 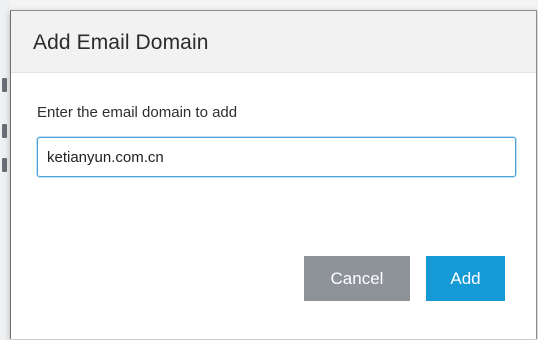 I want to click on dialog-title: Add Email Domain, so click(x=121, y=42).